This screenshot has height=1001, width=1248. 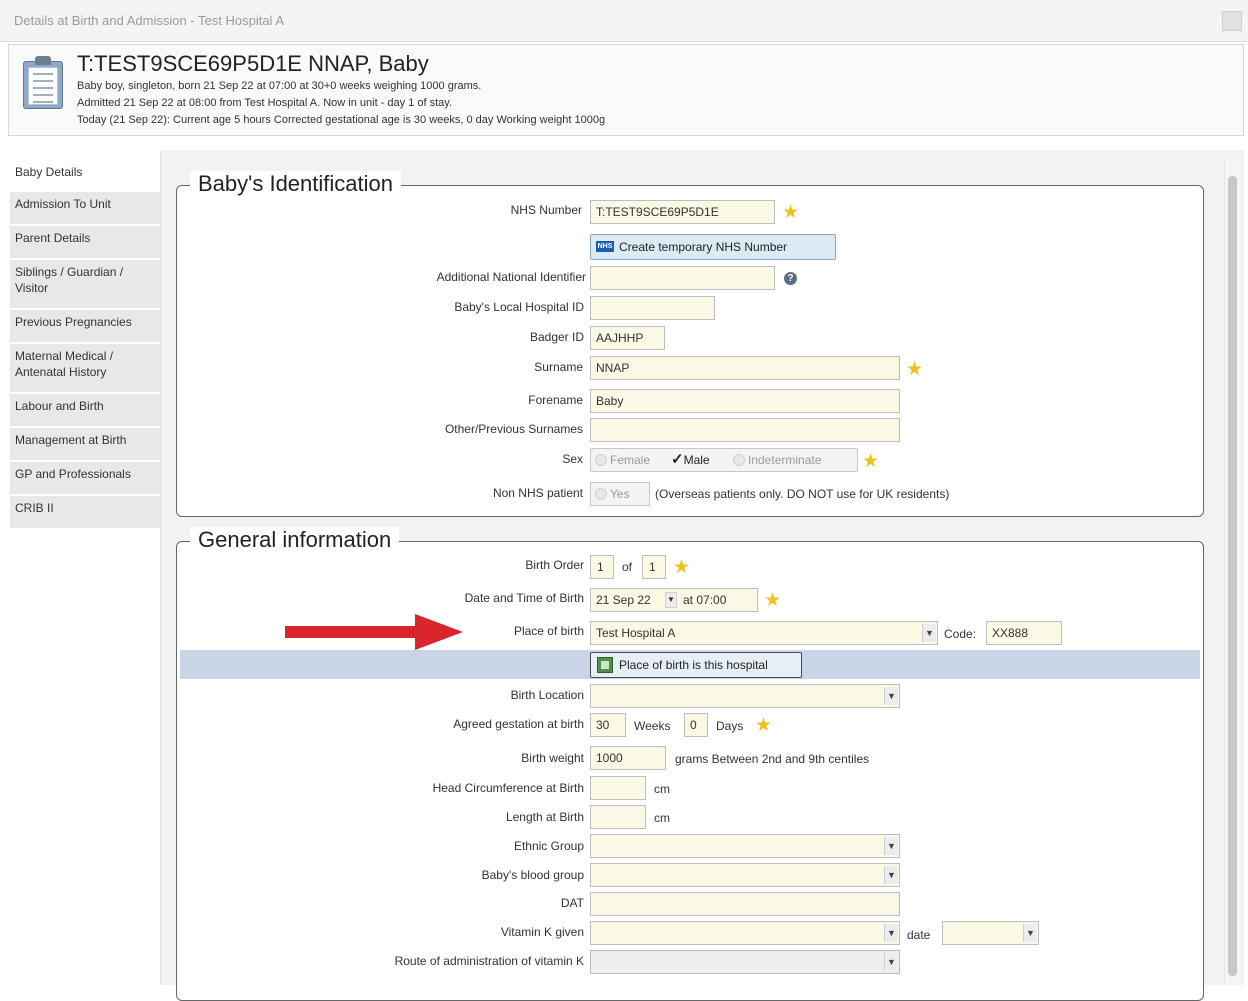 What do you see at coordinates (745, 430) in the screenshot?
I see `other-surnames-field` at bounding box center [745, 430].